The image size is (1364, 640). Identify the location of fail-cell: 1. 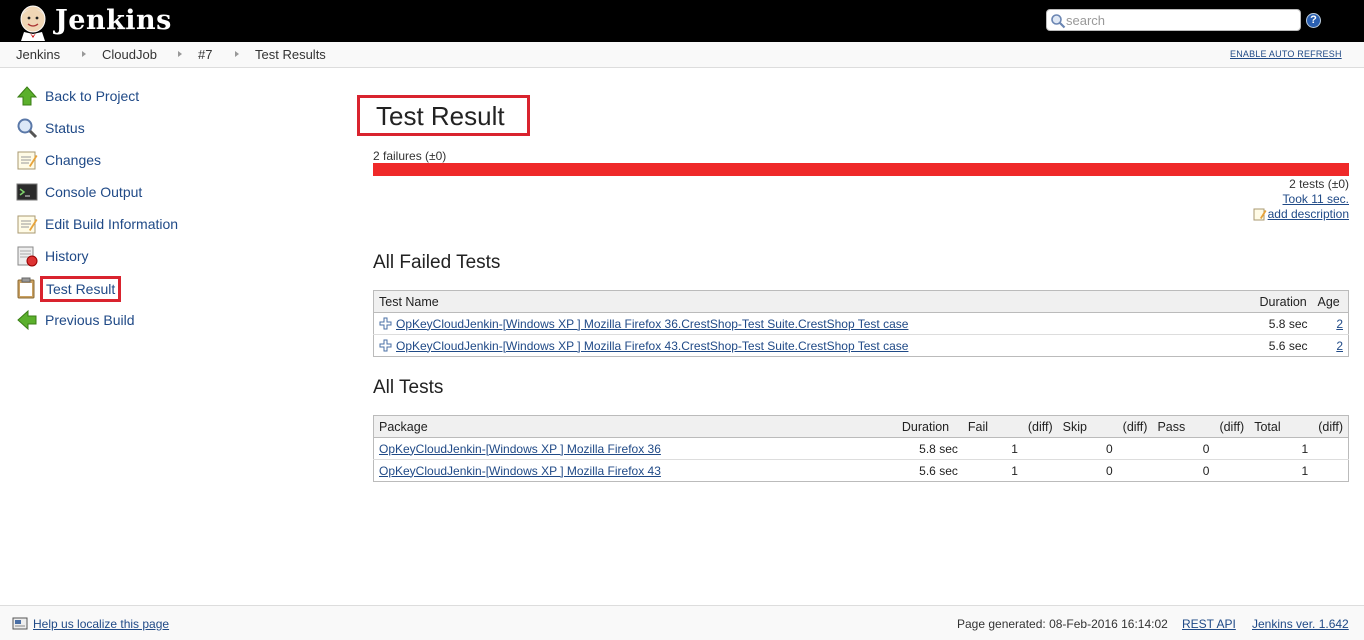
(992, 448).